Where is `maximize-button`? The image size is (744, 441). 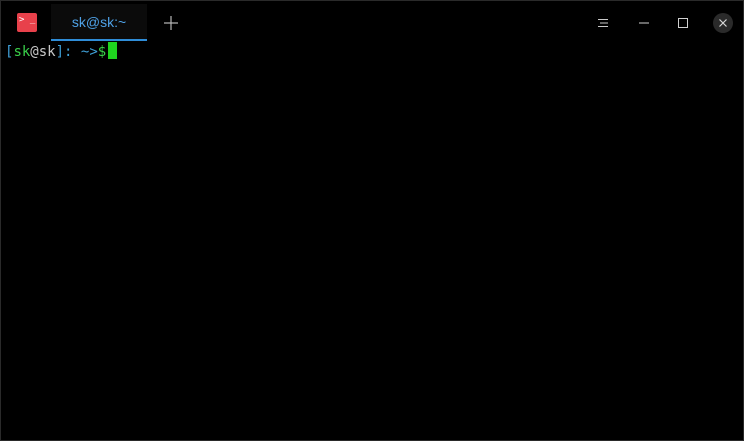 maximize-button is located at coordinates (683, 23).